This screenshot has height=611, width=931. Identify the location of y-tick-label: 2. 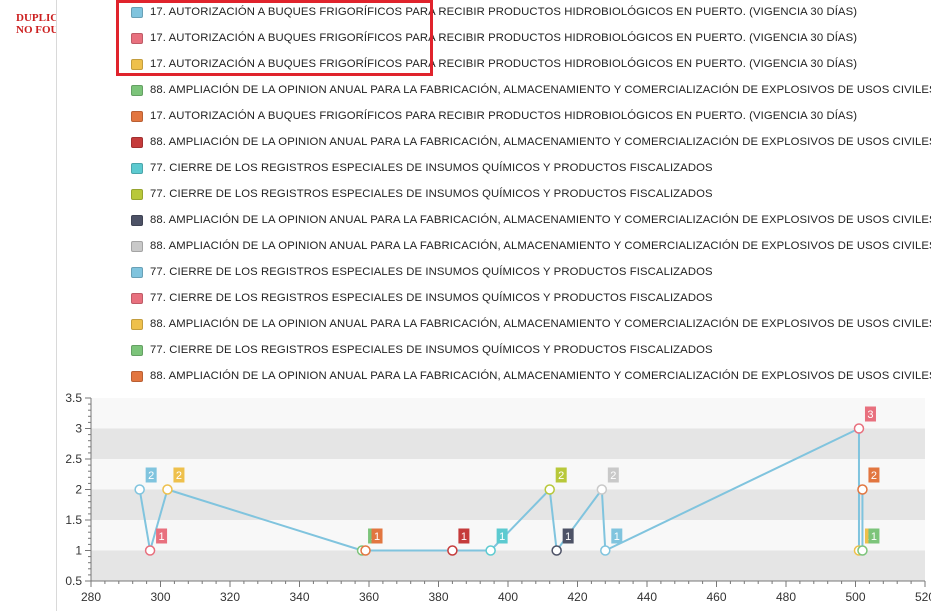
(78, 490).